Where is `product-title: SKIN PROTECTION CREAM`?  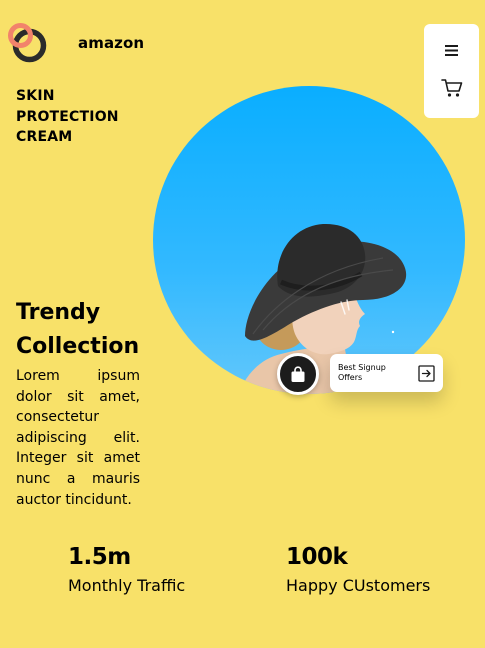 product-title: SKIN PROTECTION CREAM is located at coordinates (67, 117).